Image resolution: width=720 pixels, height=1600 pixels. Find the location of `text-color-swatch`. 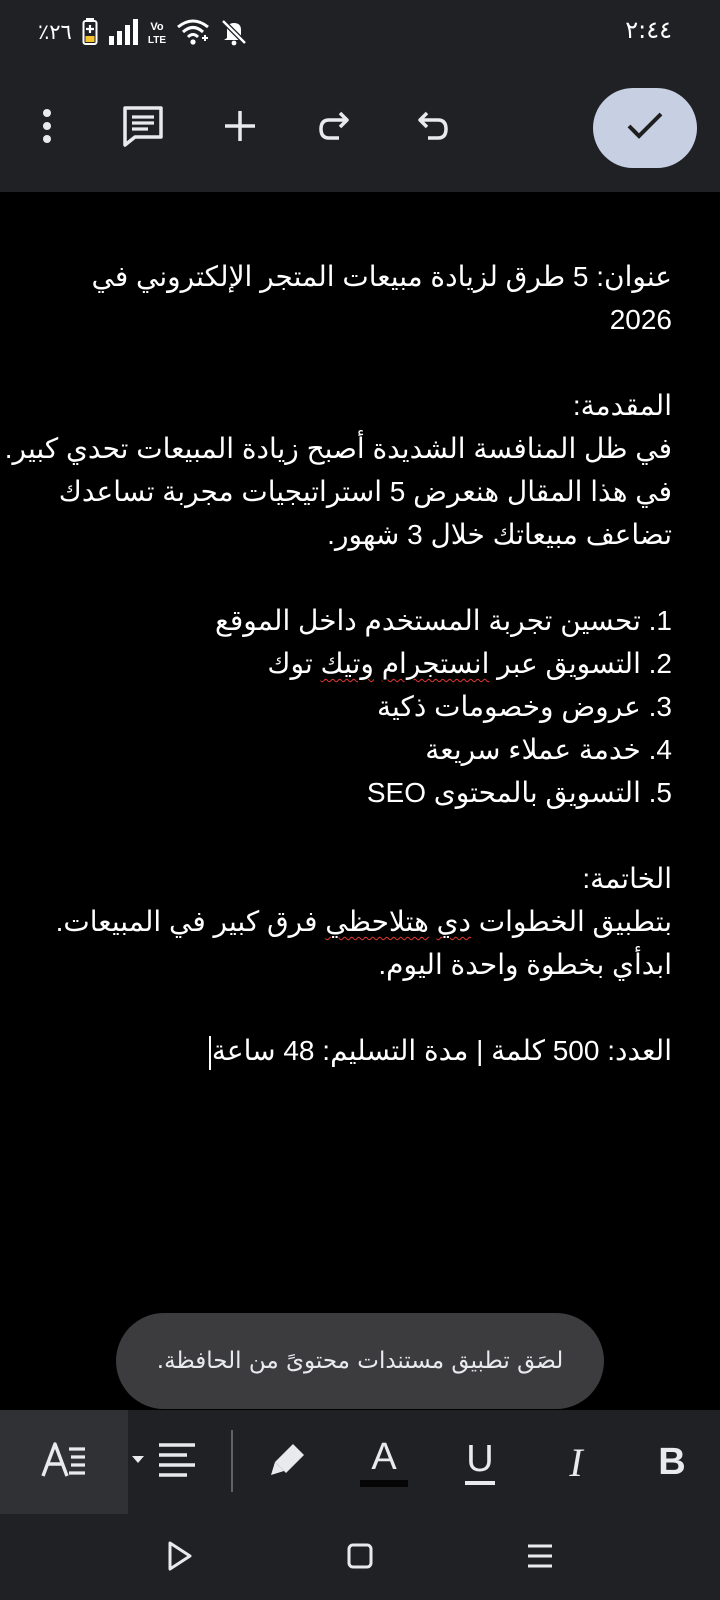

text-color-swatch is located at coordinates (384, 1483).